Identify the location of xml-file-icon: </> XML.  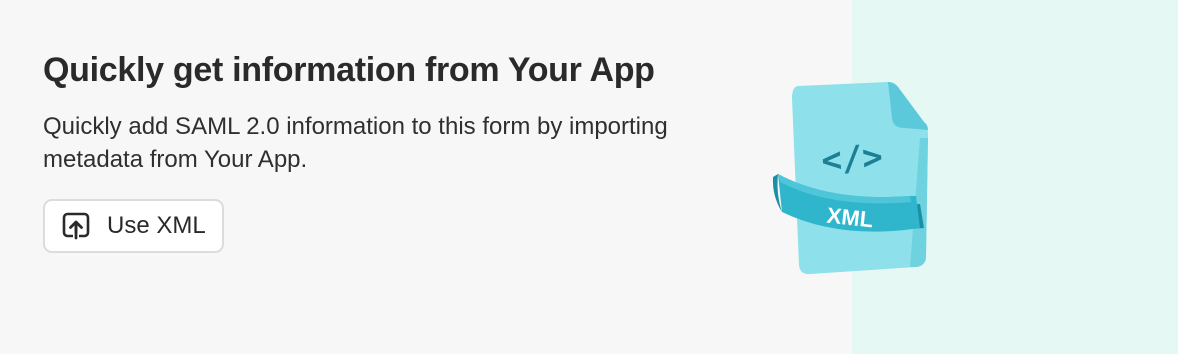
(855, 178).